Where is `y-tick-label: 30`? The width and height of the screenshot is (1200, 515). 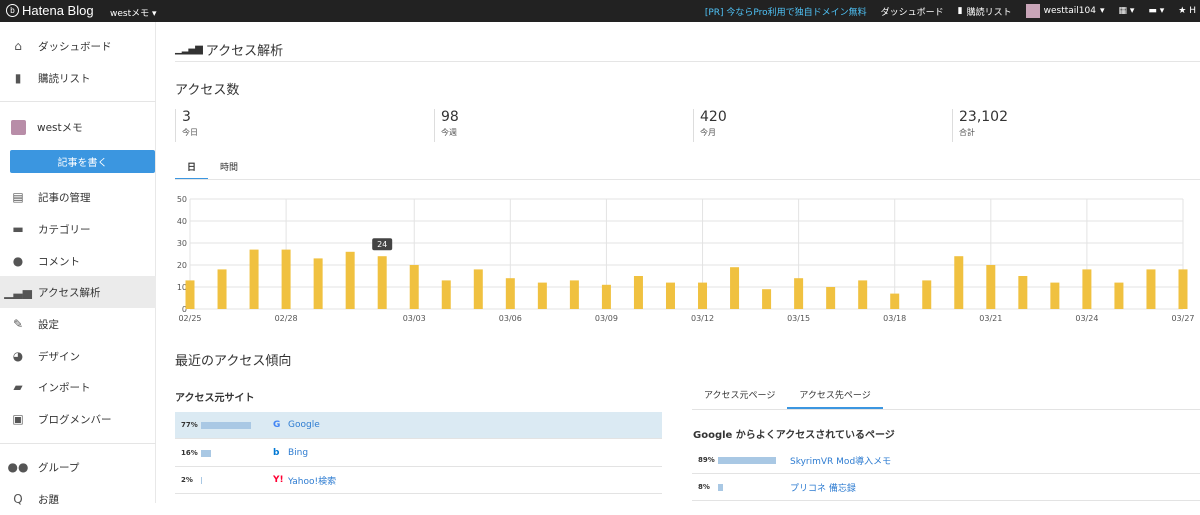 y-tick-label: 30 is located at coordinates (182, 243).